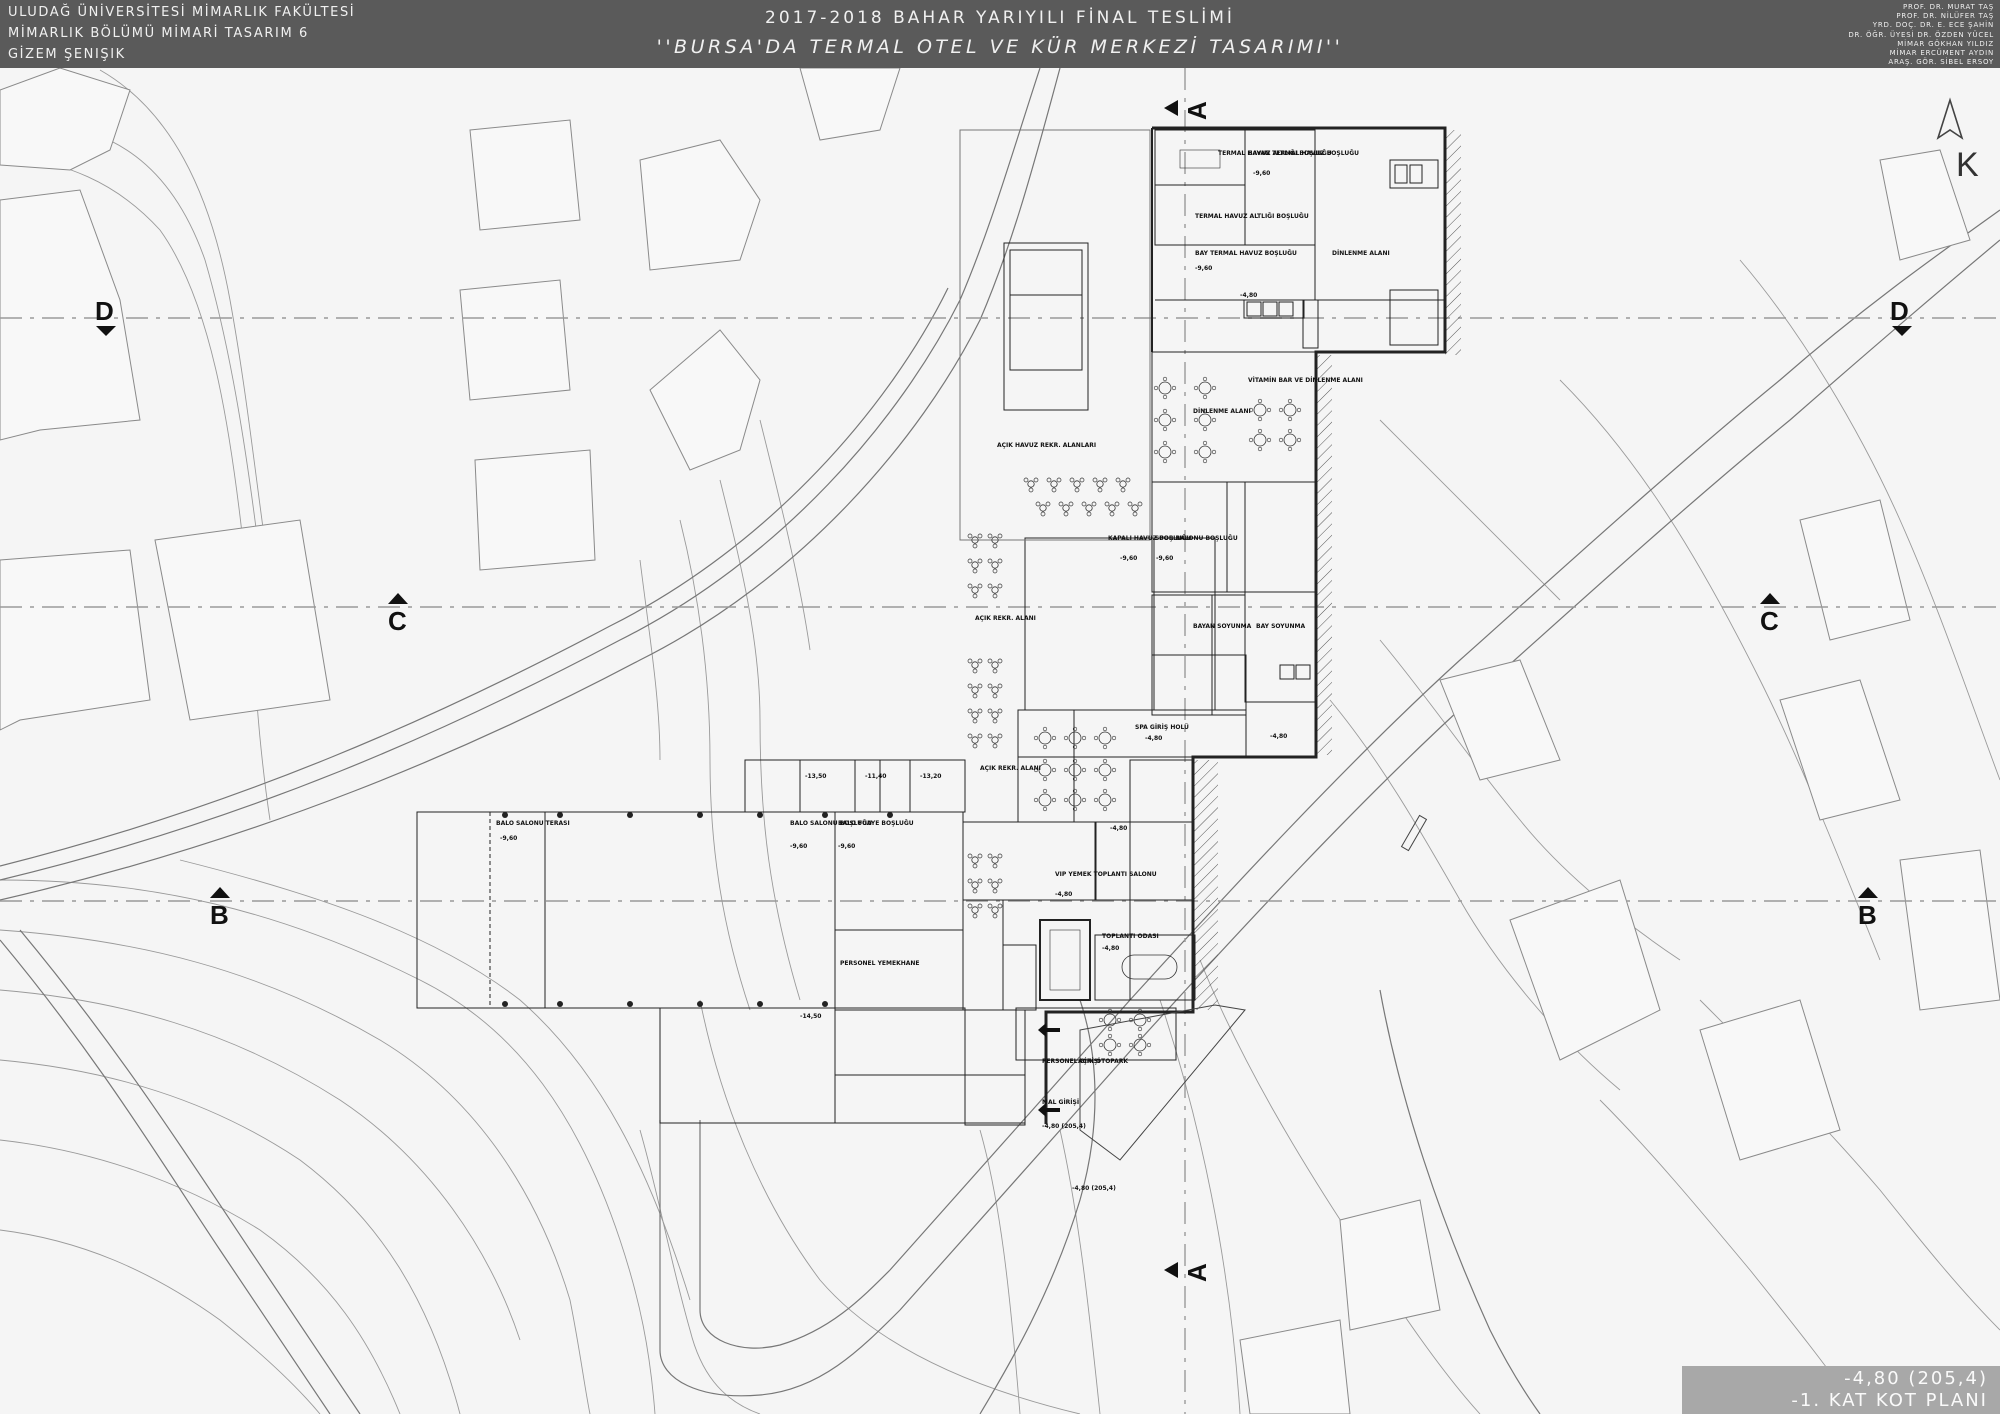 This screenshot has width=2000, height=1414. I want to click on section-marker-c-left: C, so click(398, 614).